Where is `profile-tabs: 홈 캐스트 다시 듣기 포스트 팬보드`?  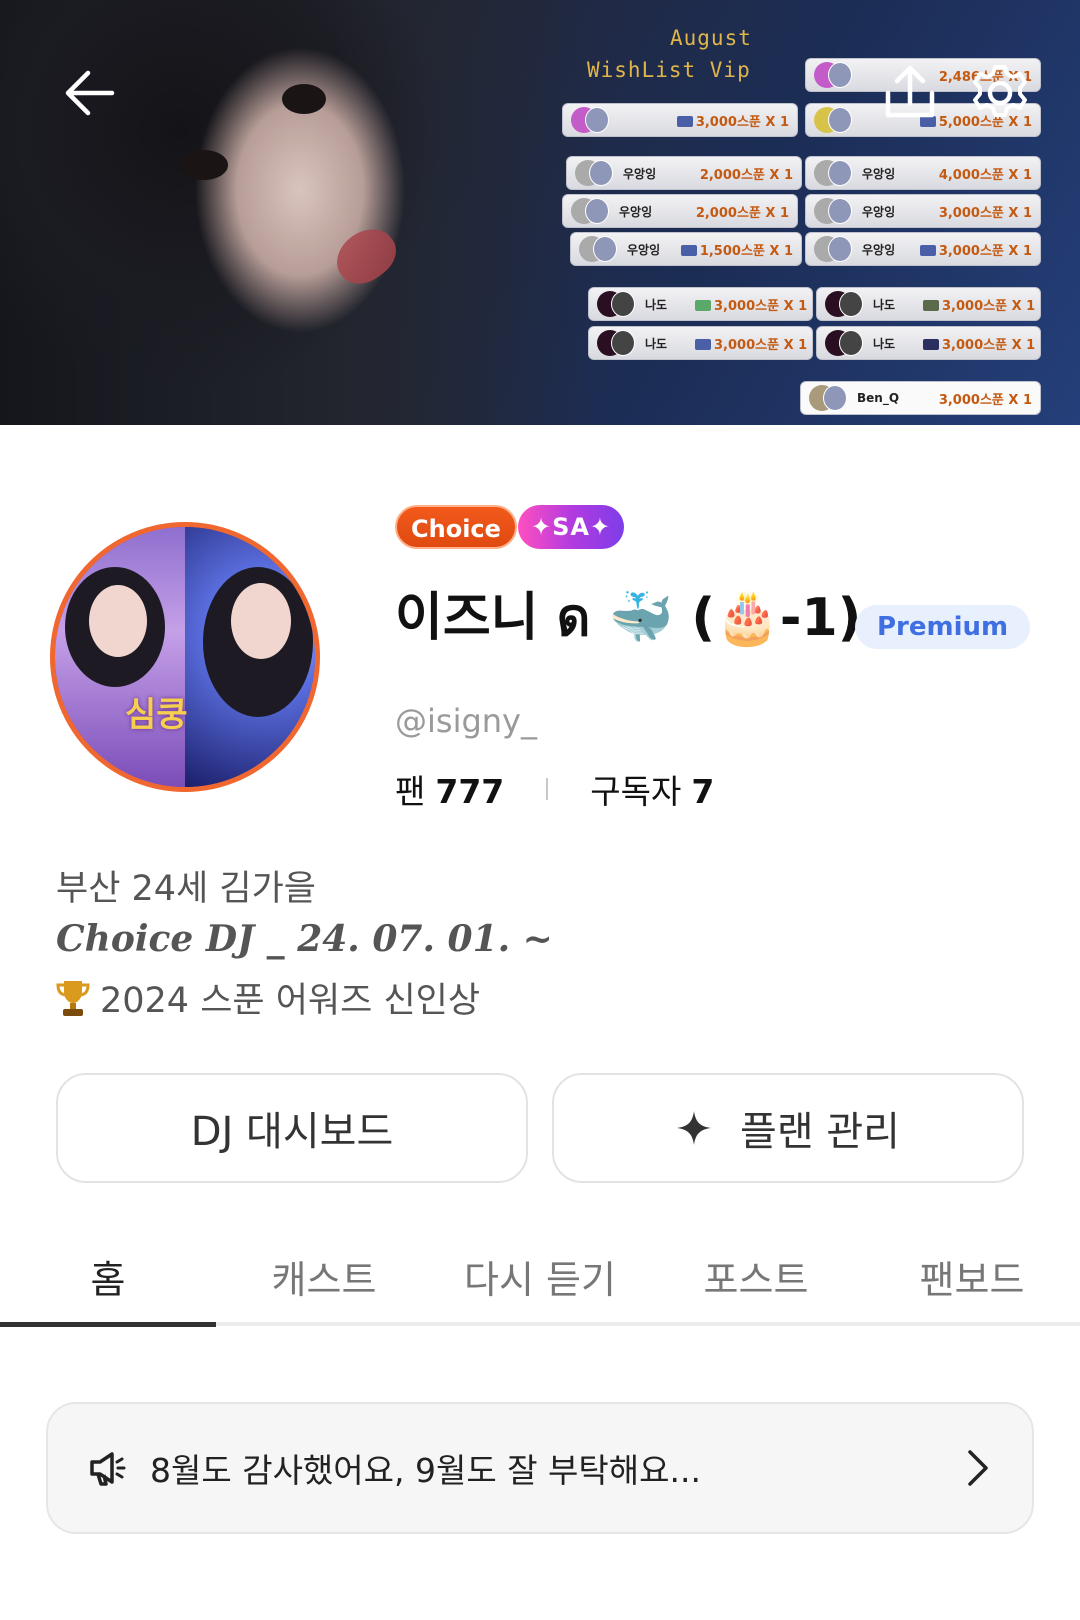
profile-tabs: 홈 캐스트 다시 듣기 포스트 팬보드 is located at coordinates (540, 1277).